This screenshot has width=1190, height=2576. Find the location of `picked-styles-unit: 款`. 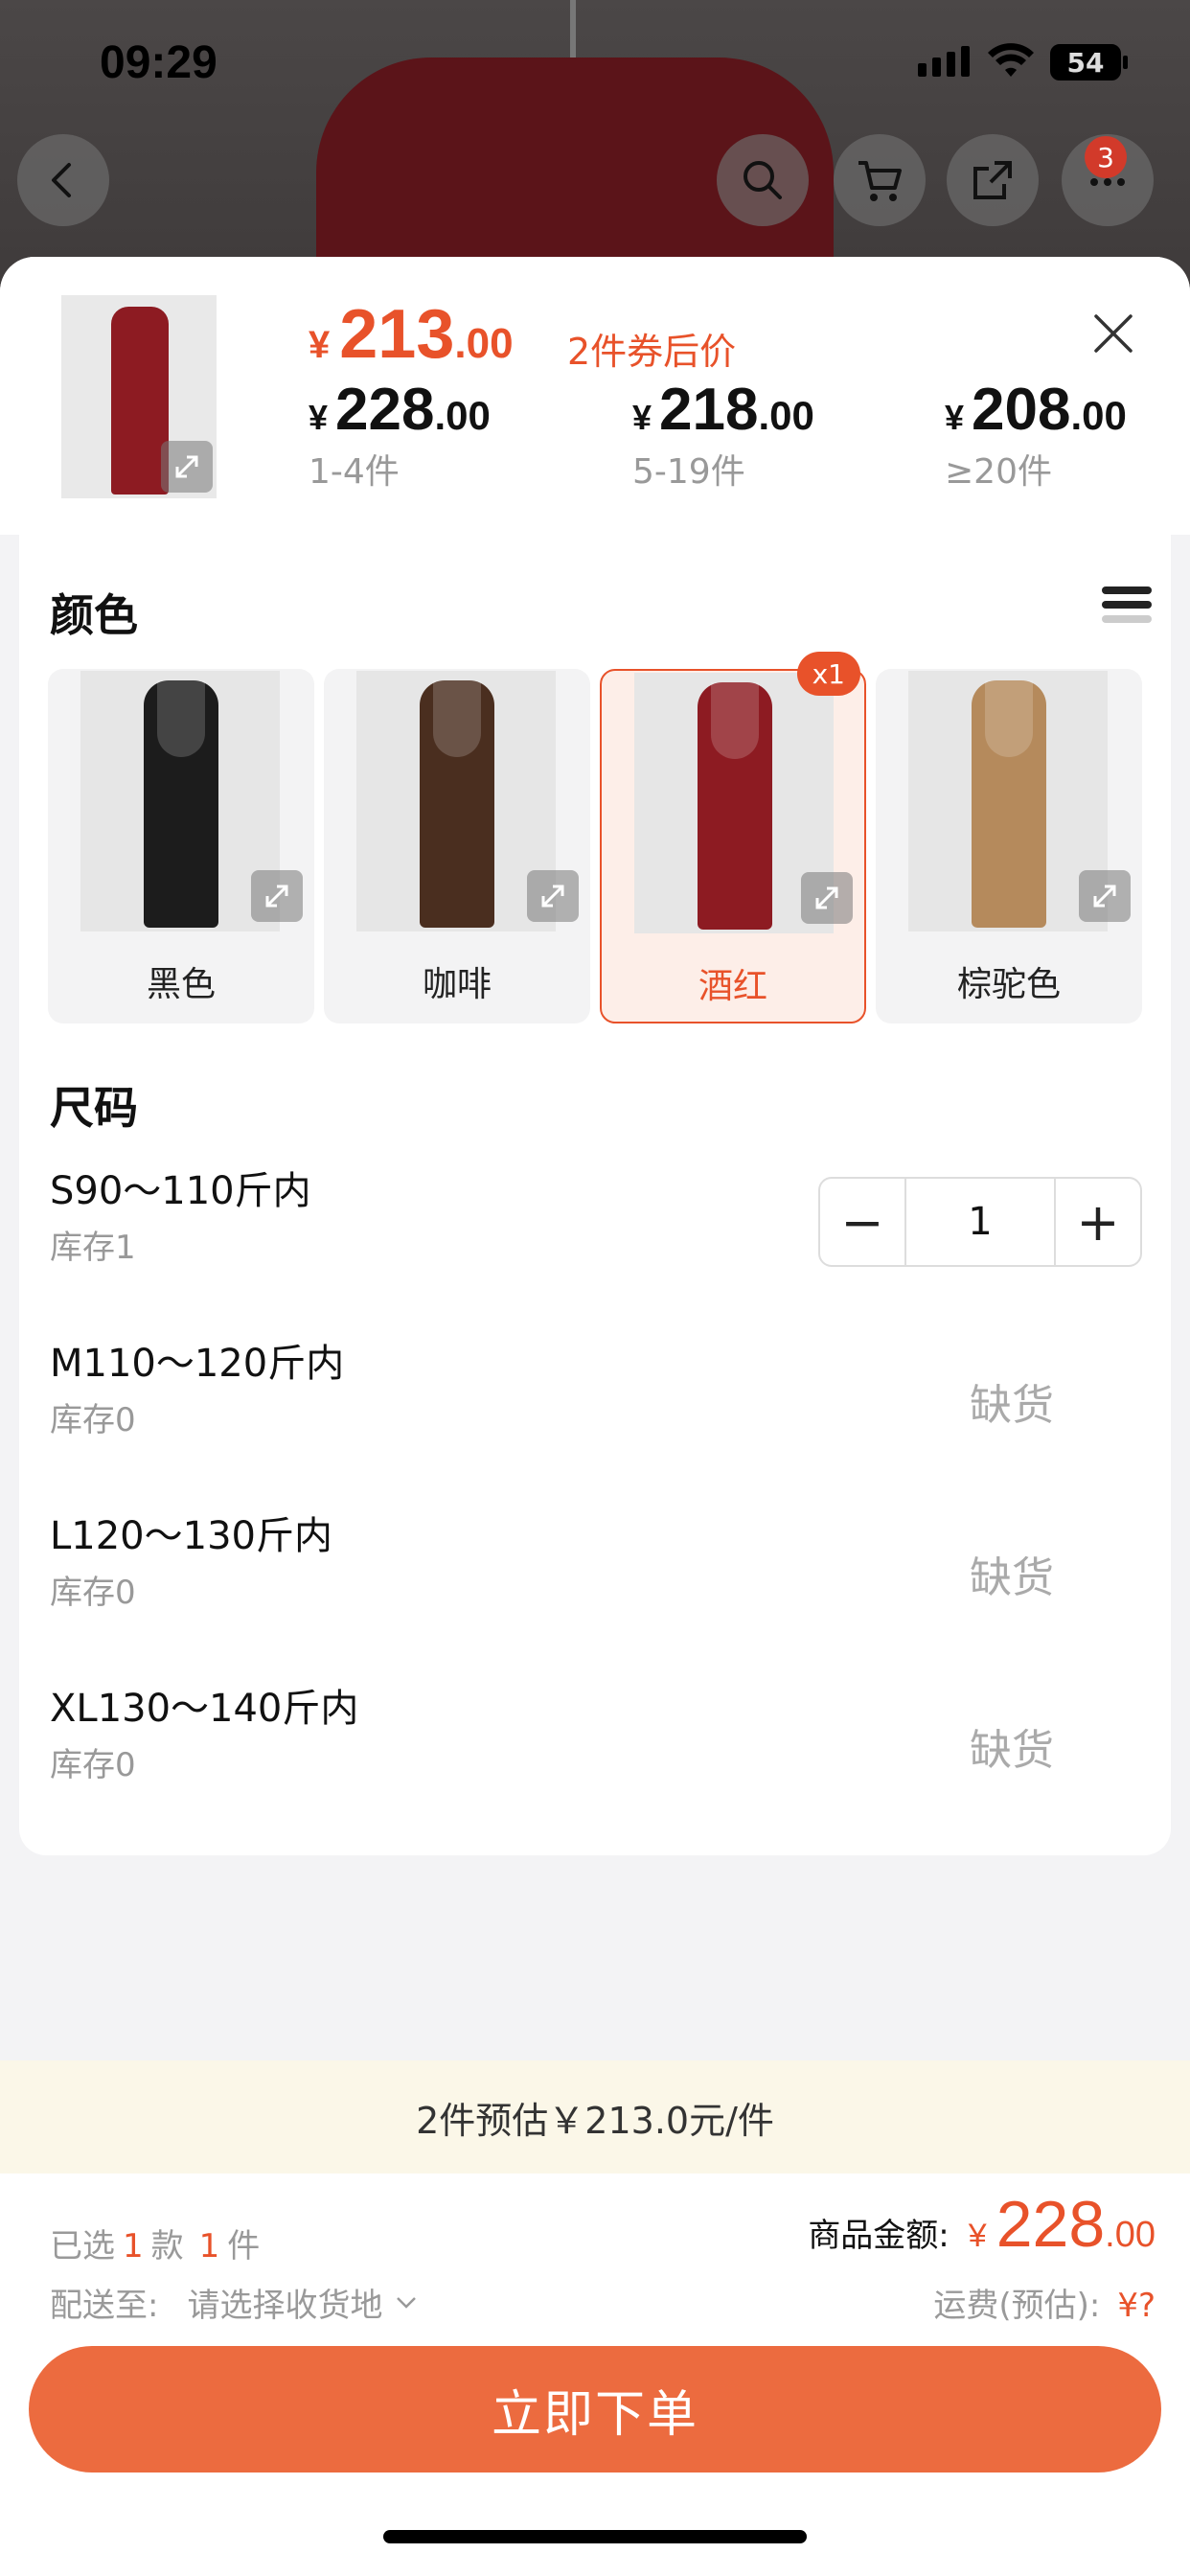

picked-styles-unit: 款 is located at coordinates (167, 2246).